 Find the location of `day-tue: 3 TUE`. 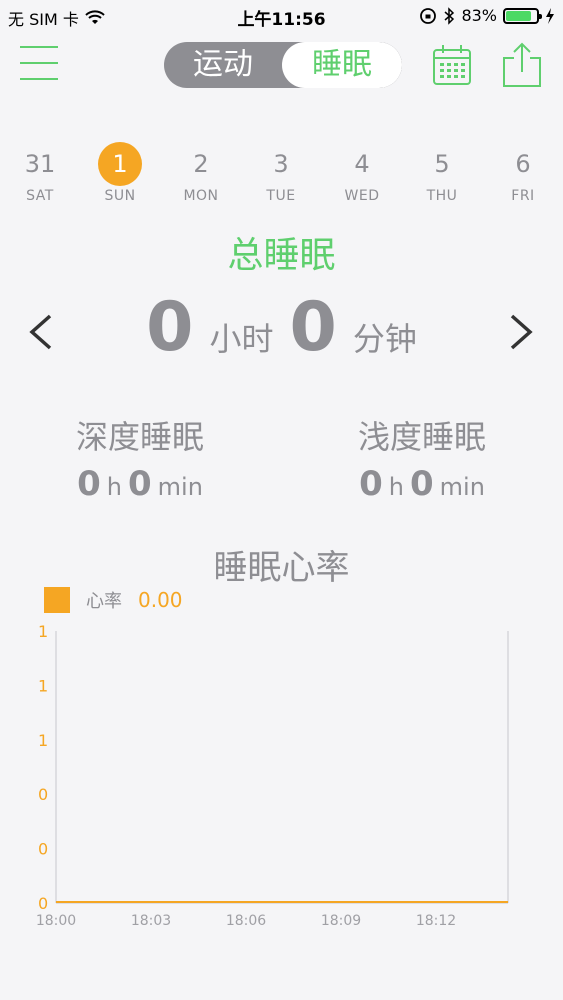

day-tue: 3 TUE is located at coordinates (281, 173).